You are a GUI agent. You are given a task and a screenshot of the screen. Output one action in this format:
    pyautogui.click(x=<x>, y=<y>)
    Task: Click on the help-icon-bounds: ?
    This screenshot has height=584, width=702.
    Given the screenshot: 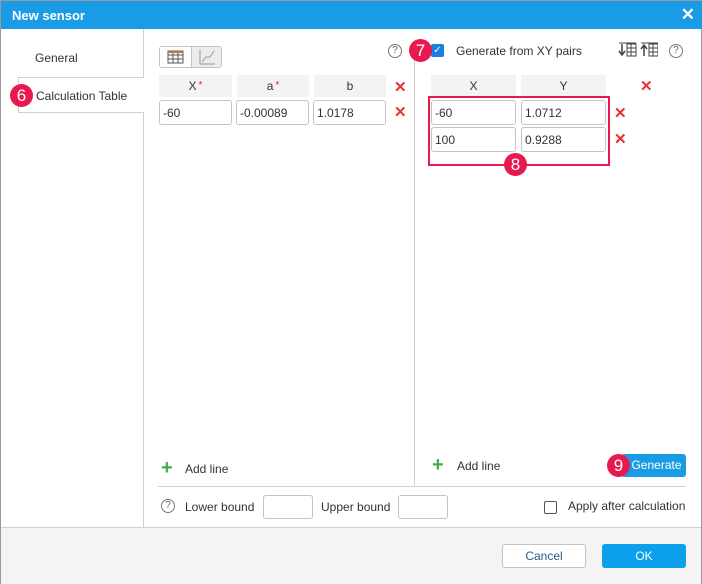 What is the action you would take?
    pyautogui.click(x=168, y=506)
    